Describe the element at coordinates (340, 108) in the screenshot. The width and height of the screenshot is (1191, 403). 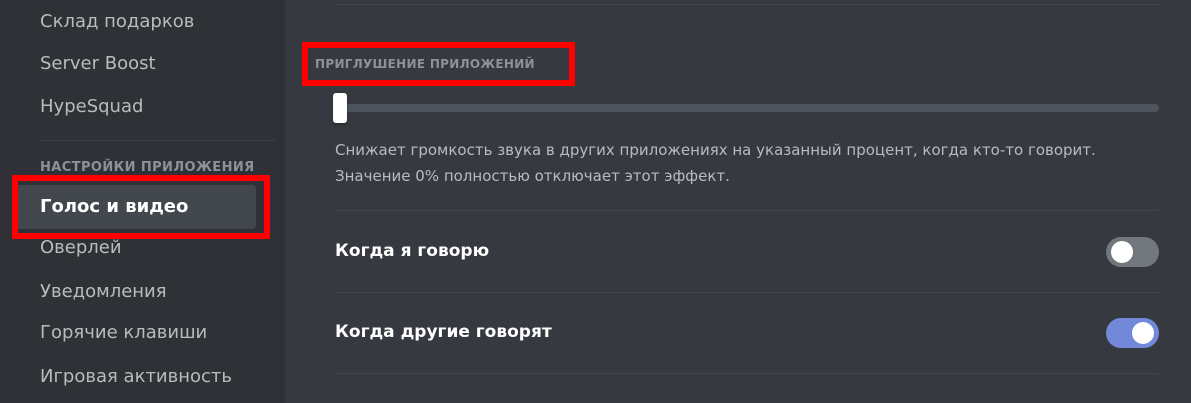
I see `attenuation-slider-handle` at that location.